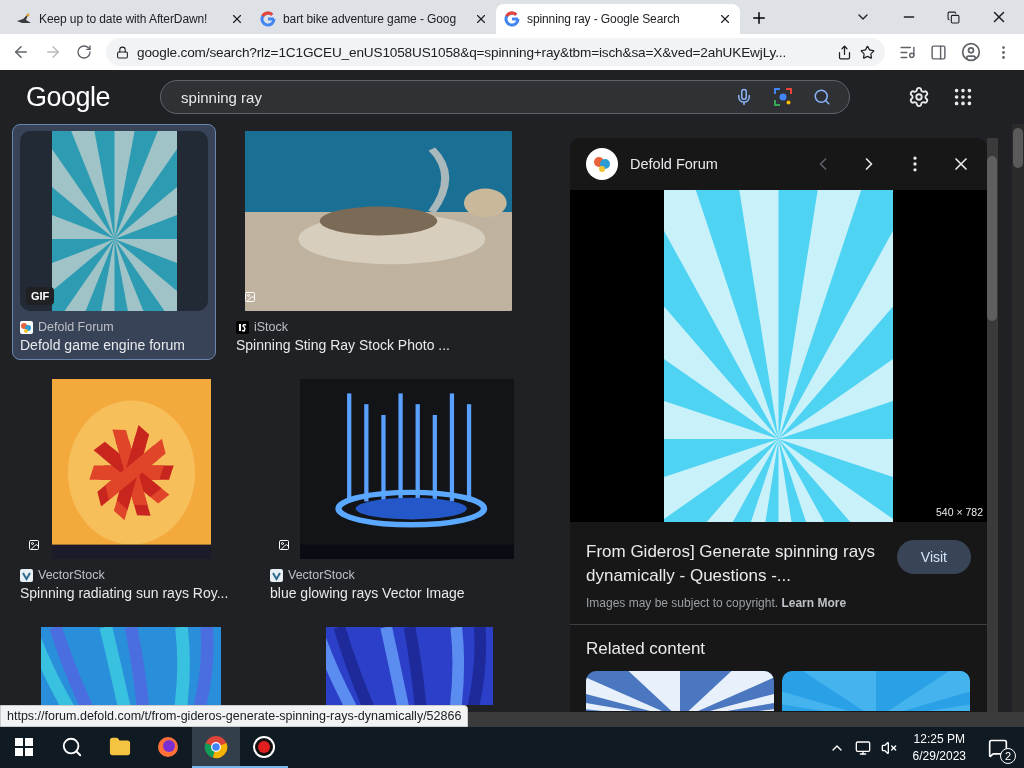  Describe the element at coordinates (234, 716) in the screenshot. I see `link-url-tooltip: https://forum.defold.com/t/from-gideros-generate-spinning-rays-dynamically/52866` at that location.